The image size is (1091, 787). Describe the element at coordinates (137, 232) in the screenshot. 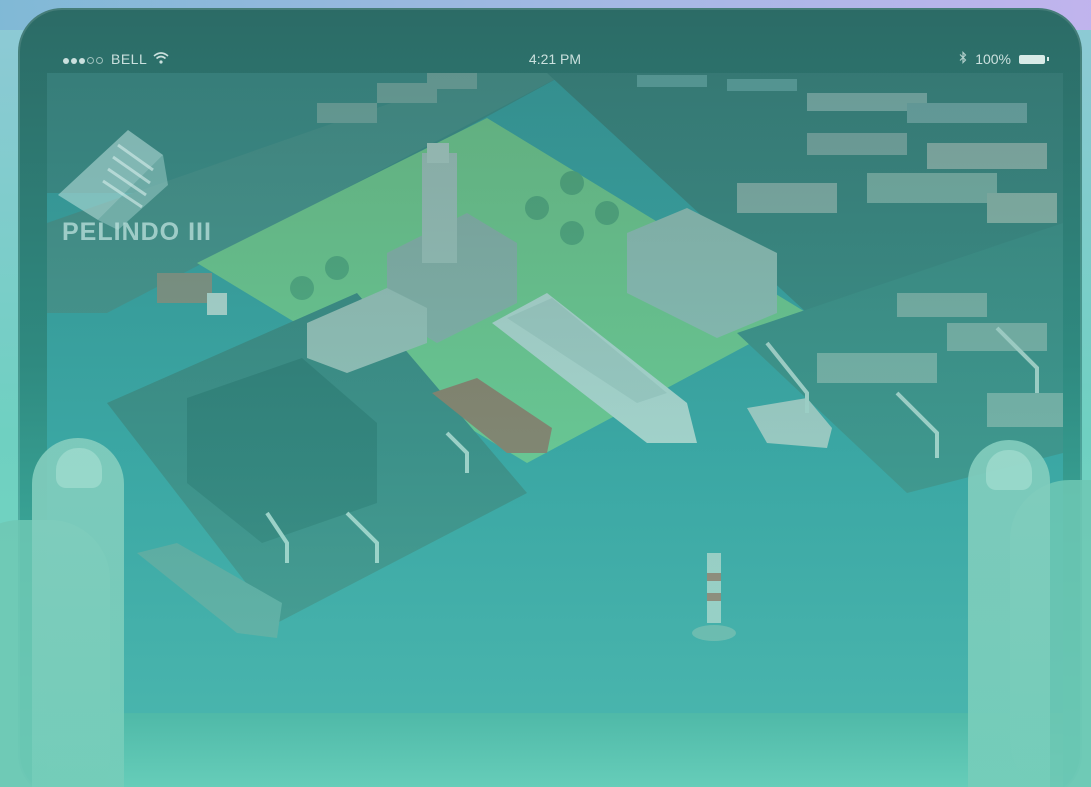

I see `logo-text: PELINDO III` at that location.